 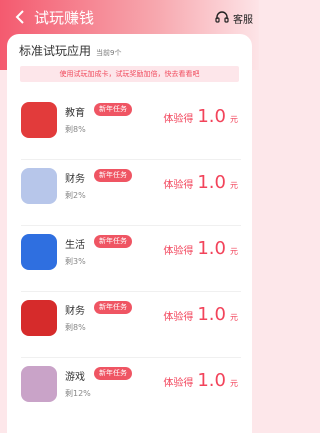 I want to click on back-icon, so click(x=21, y=17).